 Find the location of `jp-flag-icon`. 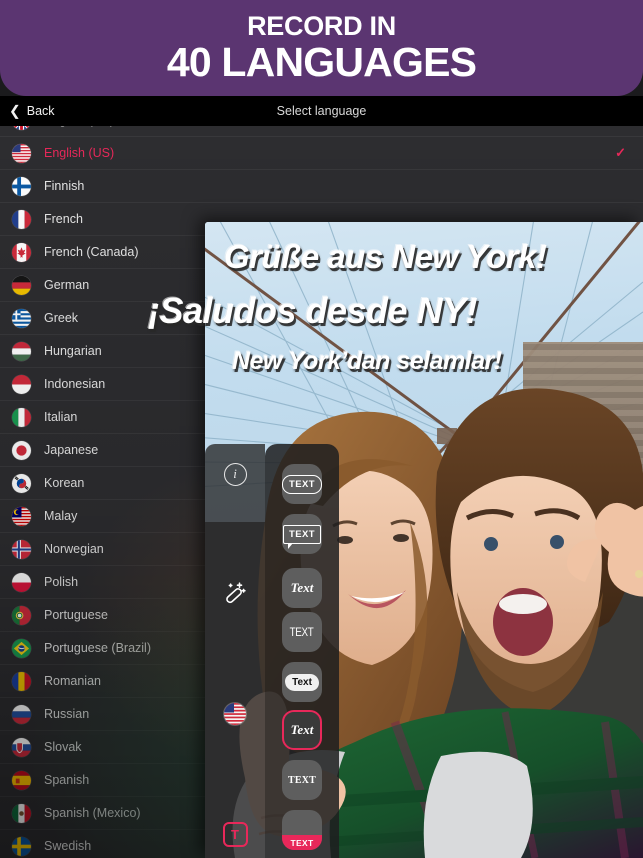

jp-flag-icon is located at coordinates (21, 450).